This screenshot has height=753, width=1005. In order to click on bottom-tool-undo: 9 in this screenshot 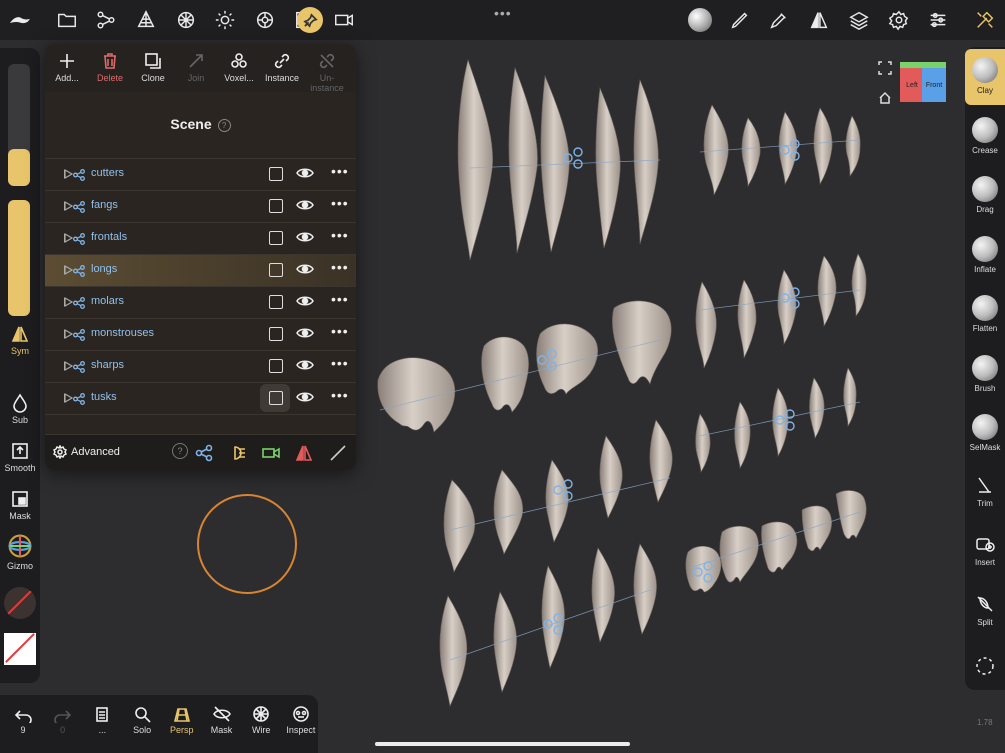, I will do `click(23, 720)`.